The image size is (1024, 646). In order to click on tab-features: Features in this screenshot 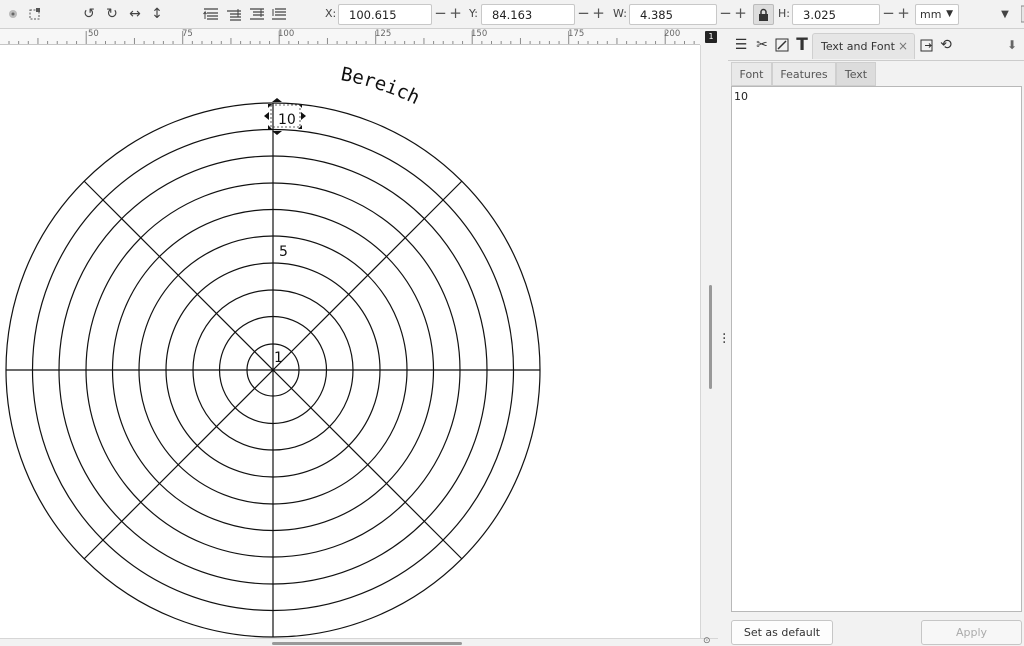, I will do `click(804, 74)`.